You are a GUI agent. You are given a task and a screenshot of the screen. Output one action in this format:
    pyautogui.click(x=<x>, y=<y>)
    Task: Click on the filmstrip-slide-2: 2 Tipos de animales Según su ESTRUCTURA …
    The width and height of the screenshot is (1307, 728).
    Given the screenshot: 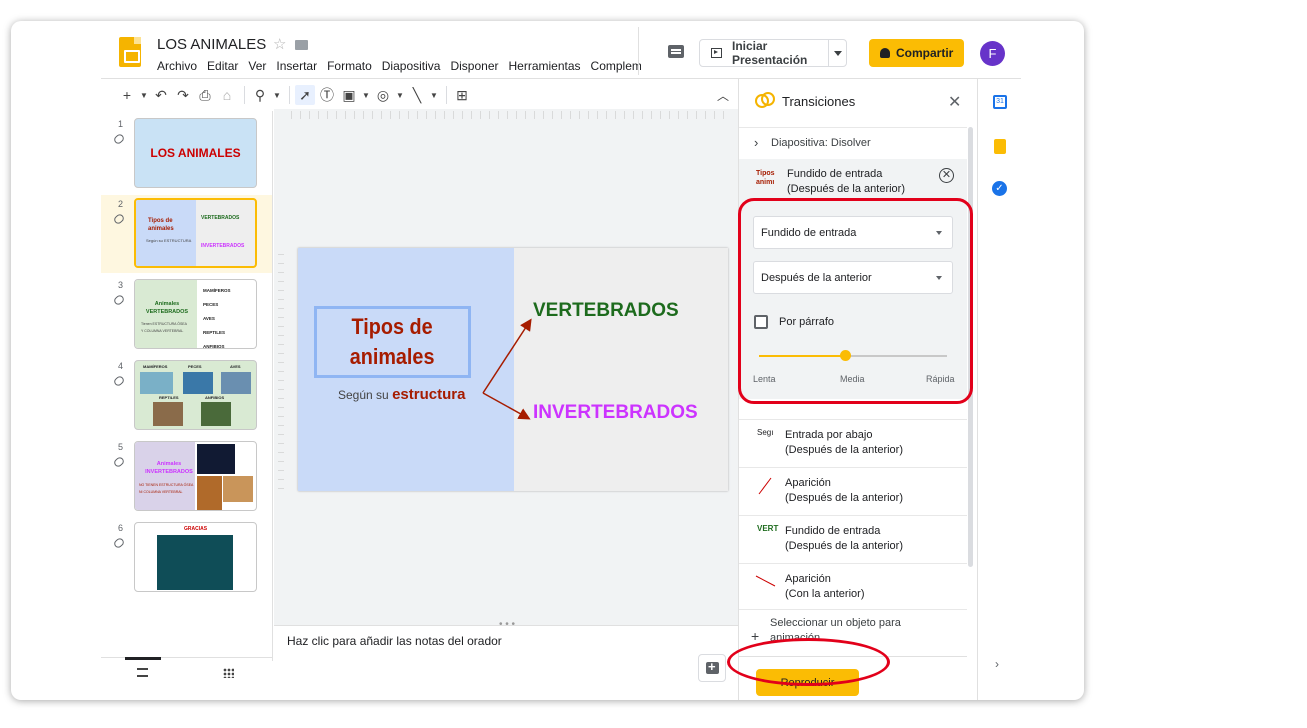 What is the action you would take?
    pyautogui.click(x=186, y=234)
    